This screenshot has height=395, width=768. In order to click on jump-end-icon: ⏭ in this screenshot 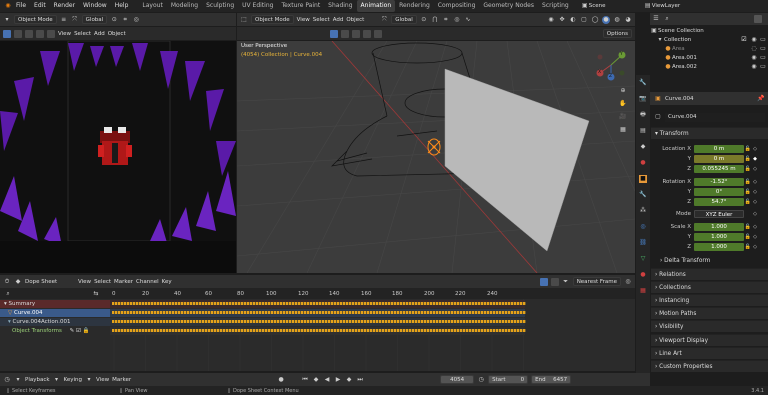, I will do `click(360, 380)`.